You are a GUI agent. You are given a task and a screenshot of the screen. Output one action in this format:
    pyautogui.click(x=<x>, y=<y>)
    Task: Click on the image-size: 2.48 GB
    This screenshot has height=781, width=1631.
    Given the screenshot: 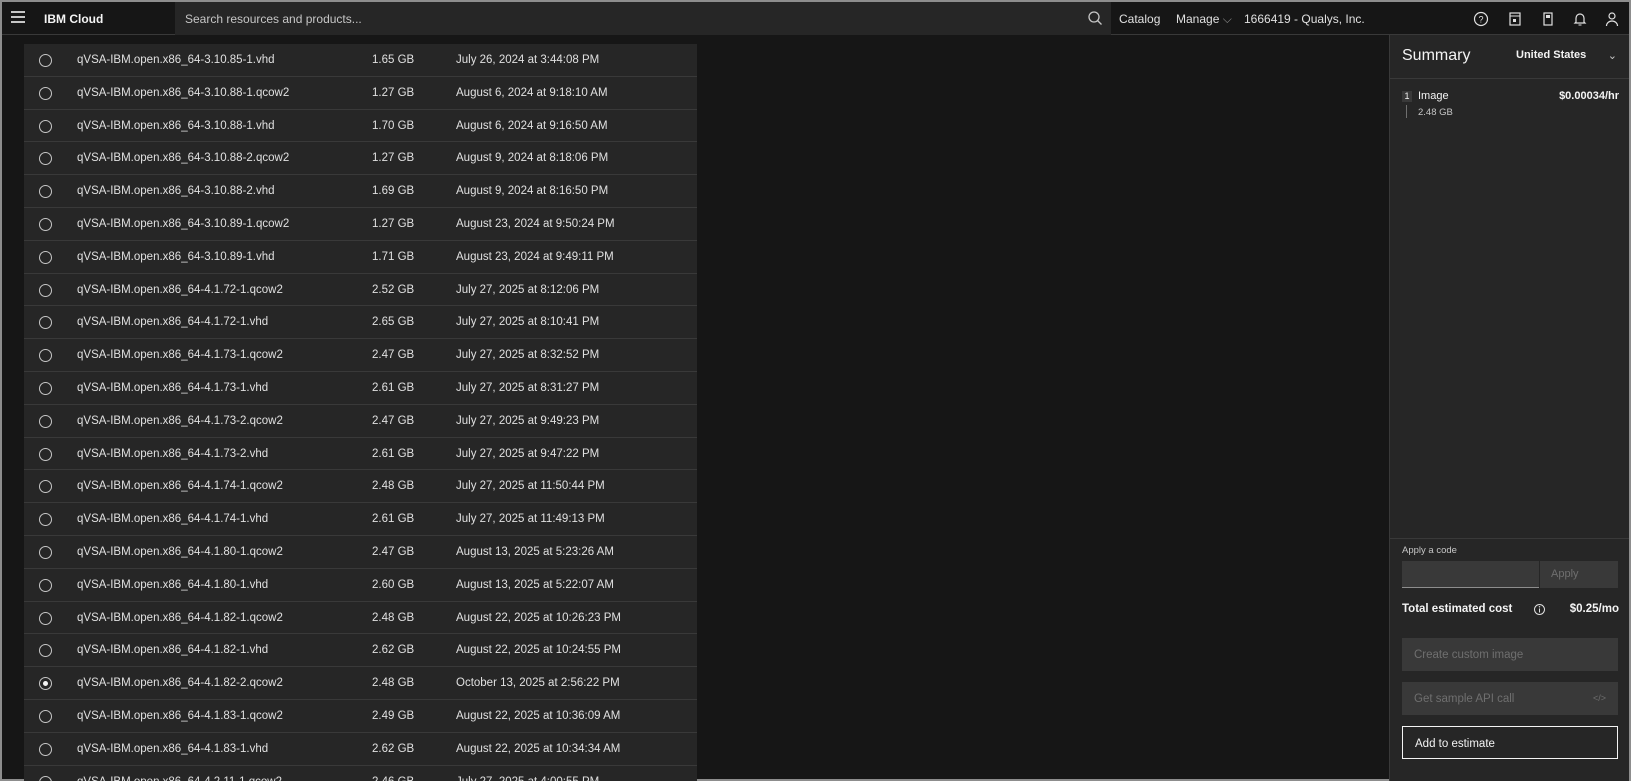 What is the action you would take?
    pyautogui.click(x=393, y=683)
    